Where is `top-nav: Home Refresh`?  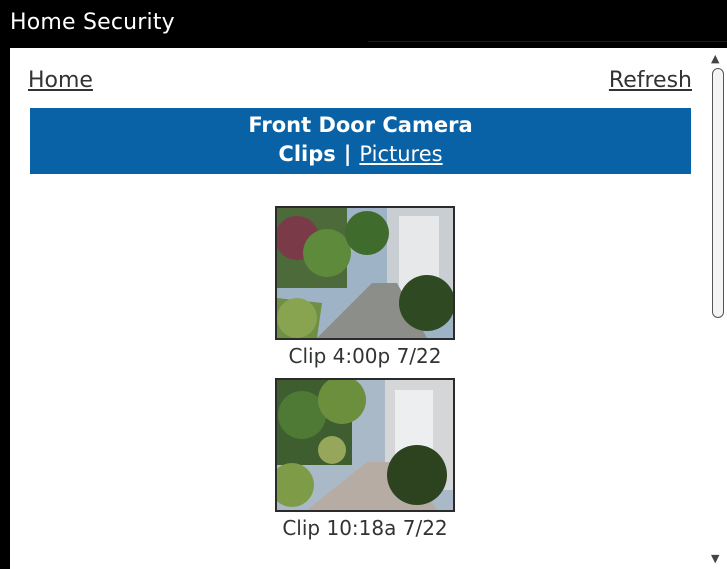
top-nav: Home Refresh is located at coordinates (360, 83).